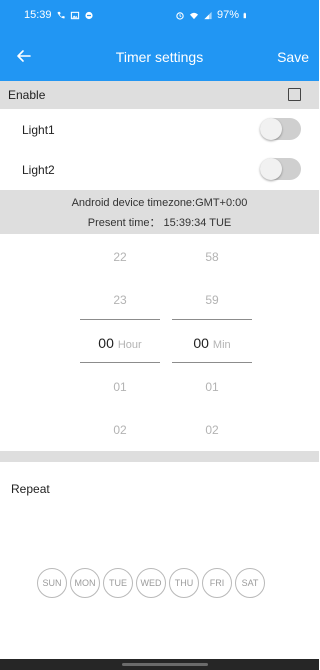 The width and height of the screenshot is (320, 670). I want to click on hour-picker: 22 23 00 Hour 01 02, so click(120, 342).